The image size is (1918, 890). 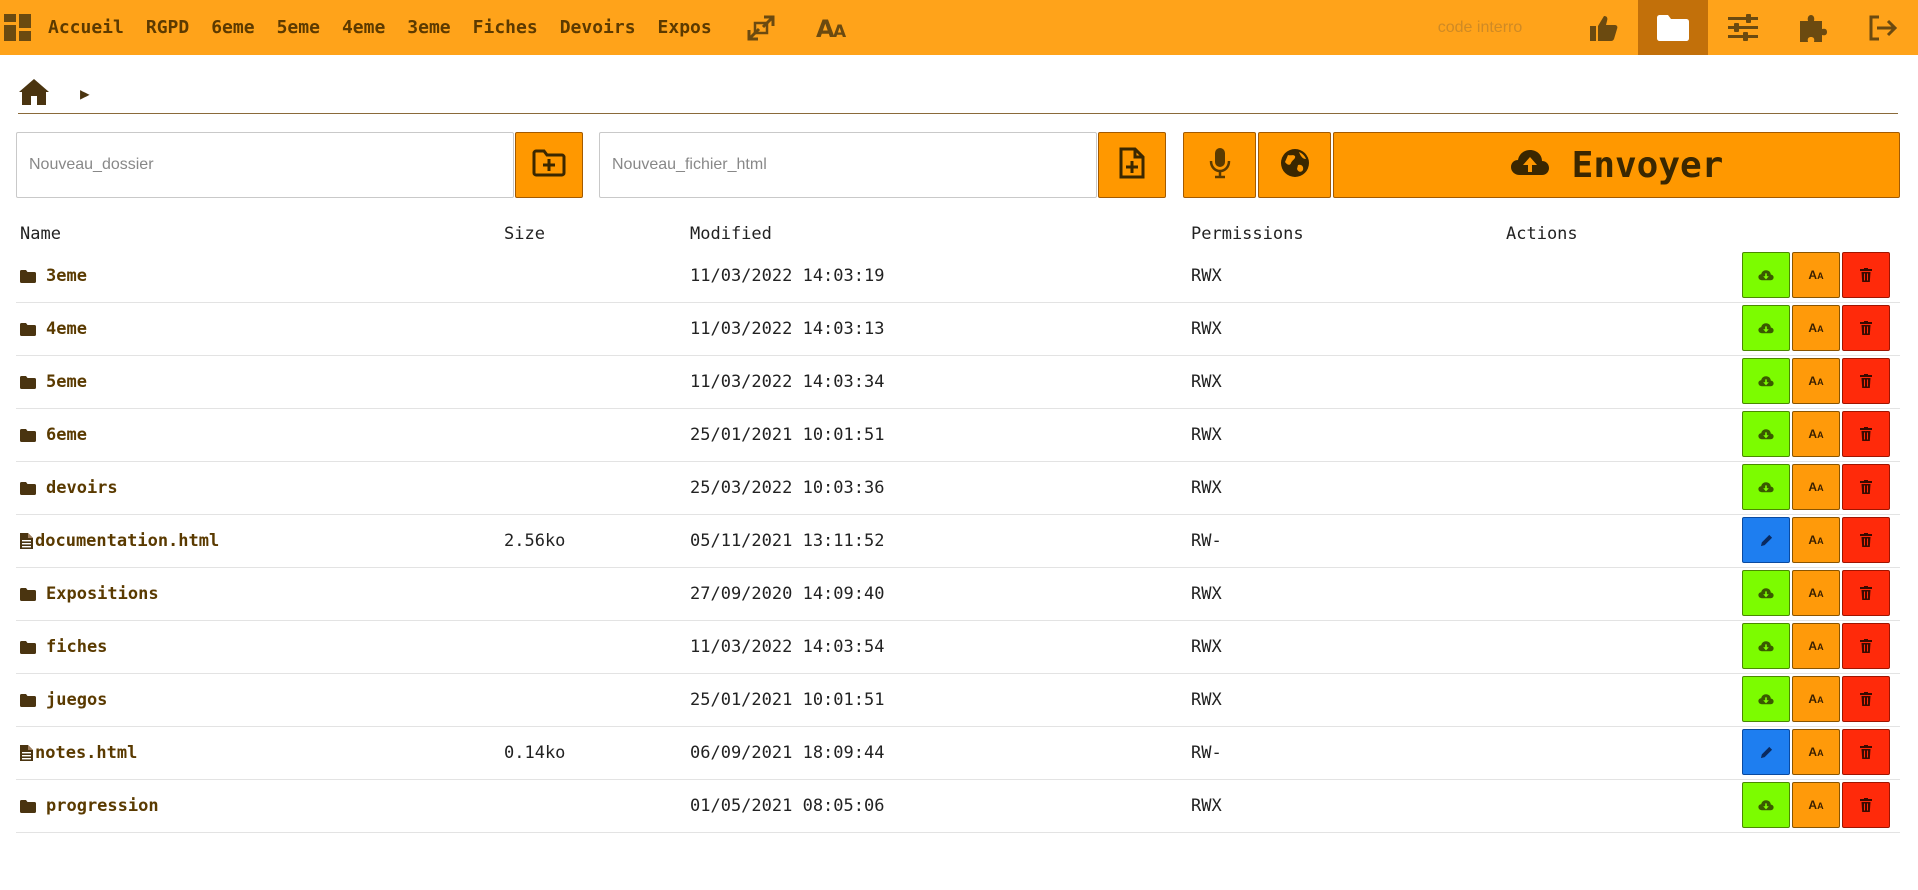 What do you see at coordinates (82, 488) in the screenshot?
I see `row-name-label: devoirs` at bounding box center [82, 488].